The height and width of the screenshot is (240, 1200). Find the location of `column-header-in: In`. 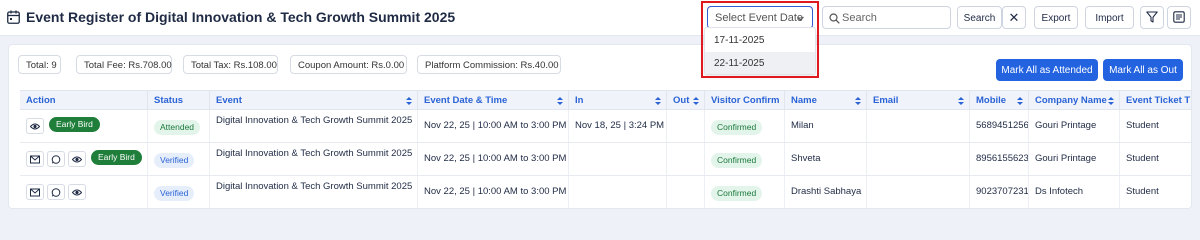

column-header-in: In is located at coordinates (618, 100).